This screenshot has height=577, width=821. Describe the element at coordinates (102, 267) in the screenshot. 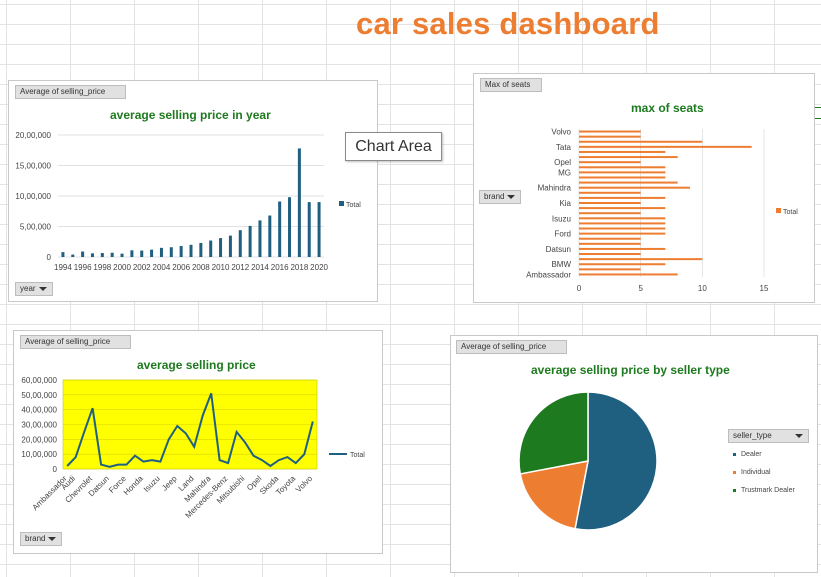

I see `x-tick-label: 1998` at that location.